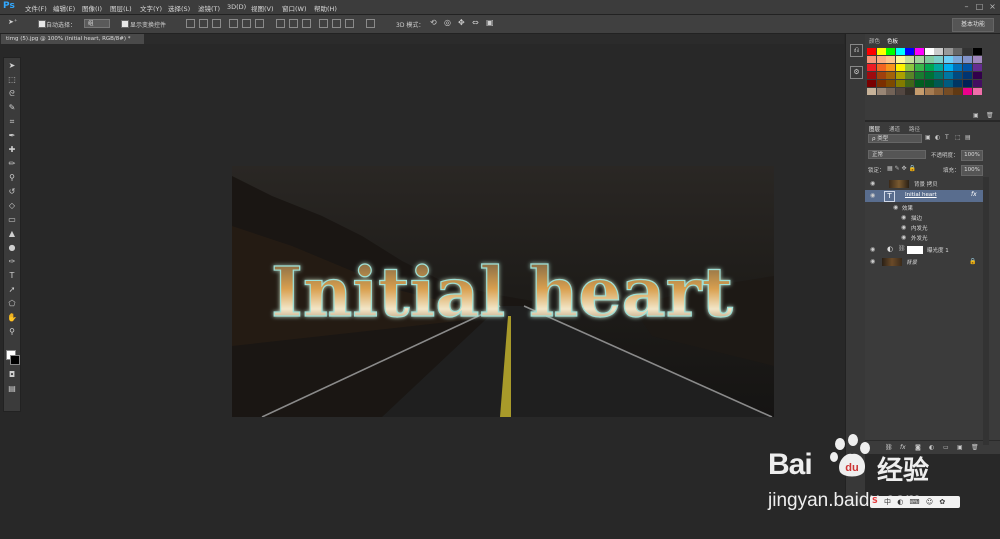 This screenshot has width=1000, height=539. I want to click on quick-select-tool-icon: ✎, so click(12, 108).